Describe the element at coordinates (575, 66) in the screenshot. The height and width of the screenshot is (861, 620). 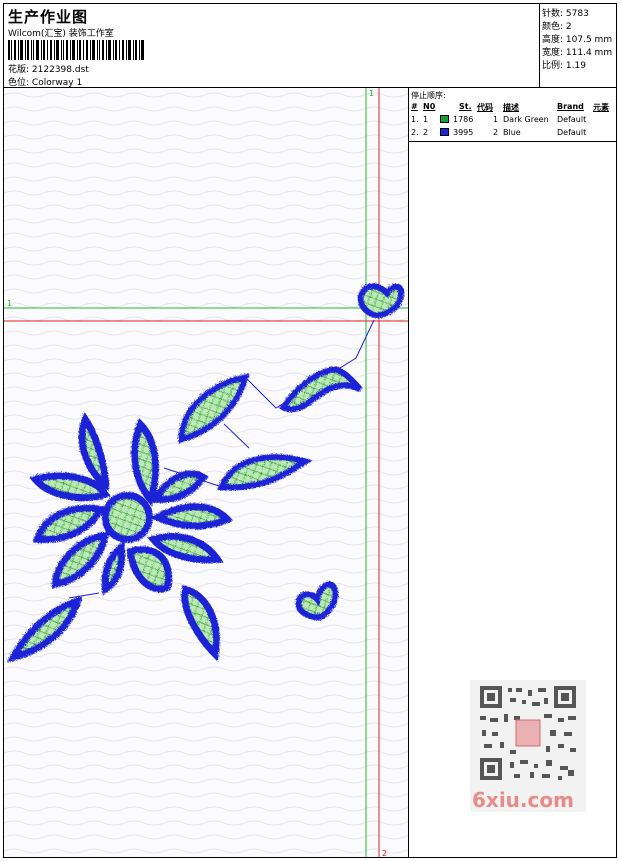
I see `stat-scale-value: 1.19` at that location.